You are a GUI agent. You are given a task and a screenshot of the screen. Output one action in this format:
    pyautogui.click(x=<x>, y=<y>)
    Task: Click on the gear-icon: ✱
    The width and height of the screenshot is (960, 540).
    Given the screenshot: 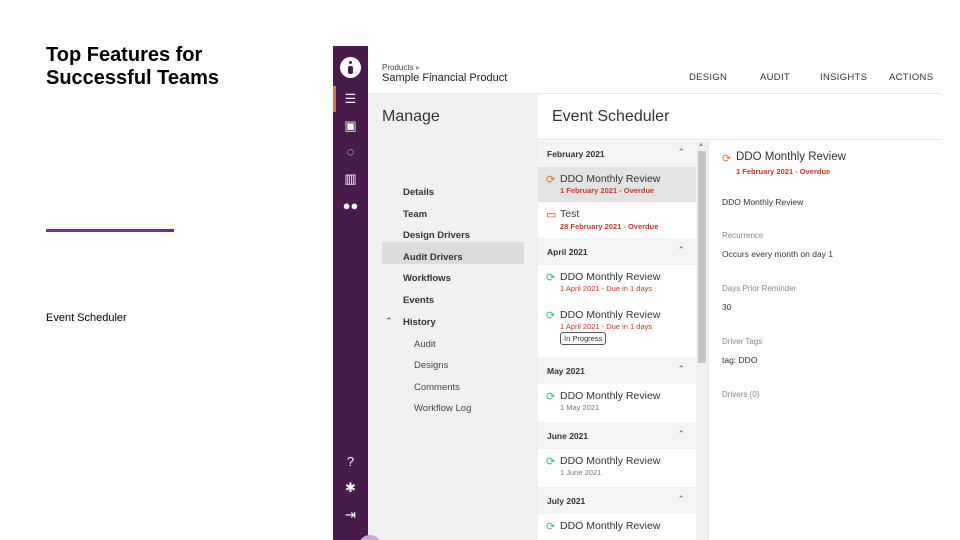 What is the action you would take?
    pyautogui.click(x=350, y=488)
    